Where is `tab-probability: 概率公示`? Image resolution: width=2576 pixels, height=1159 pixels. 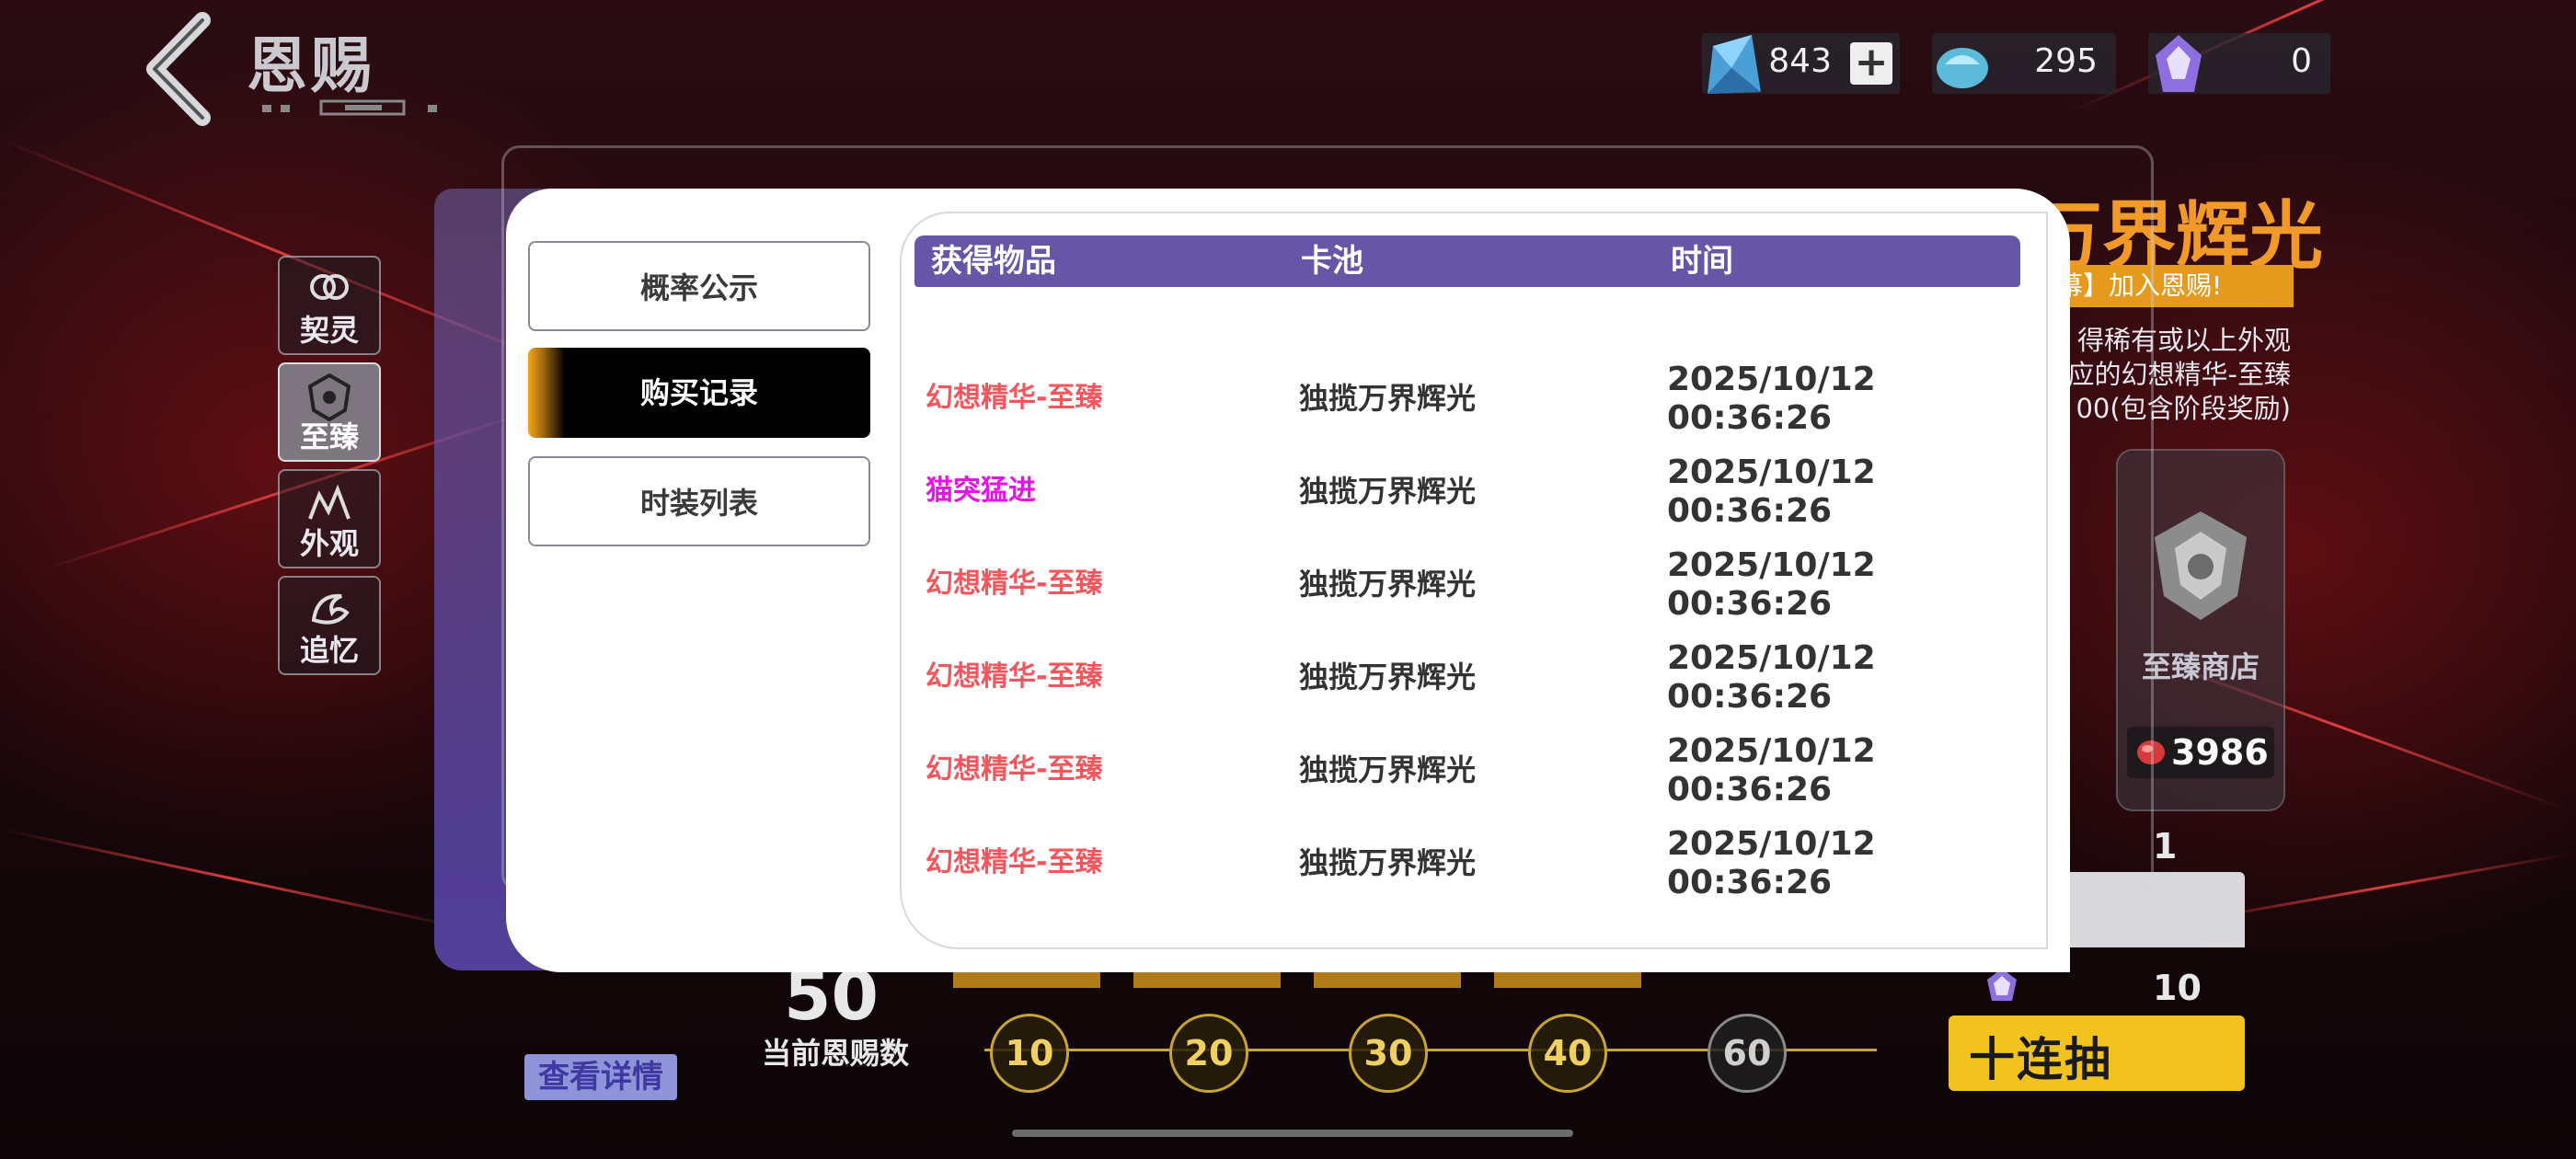
tab-probability: 概率公示 is located at coordinates (699, 286).